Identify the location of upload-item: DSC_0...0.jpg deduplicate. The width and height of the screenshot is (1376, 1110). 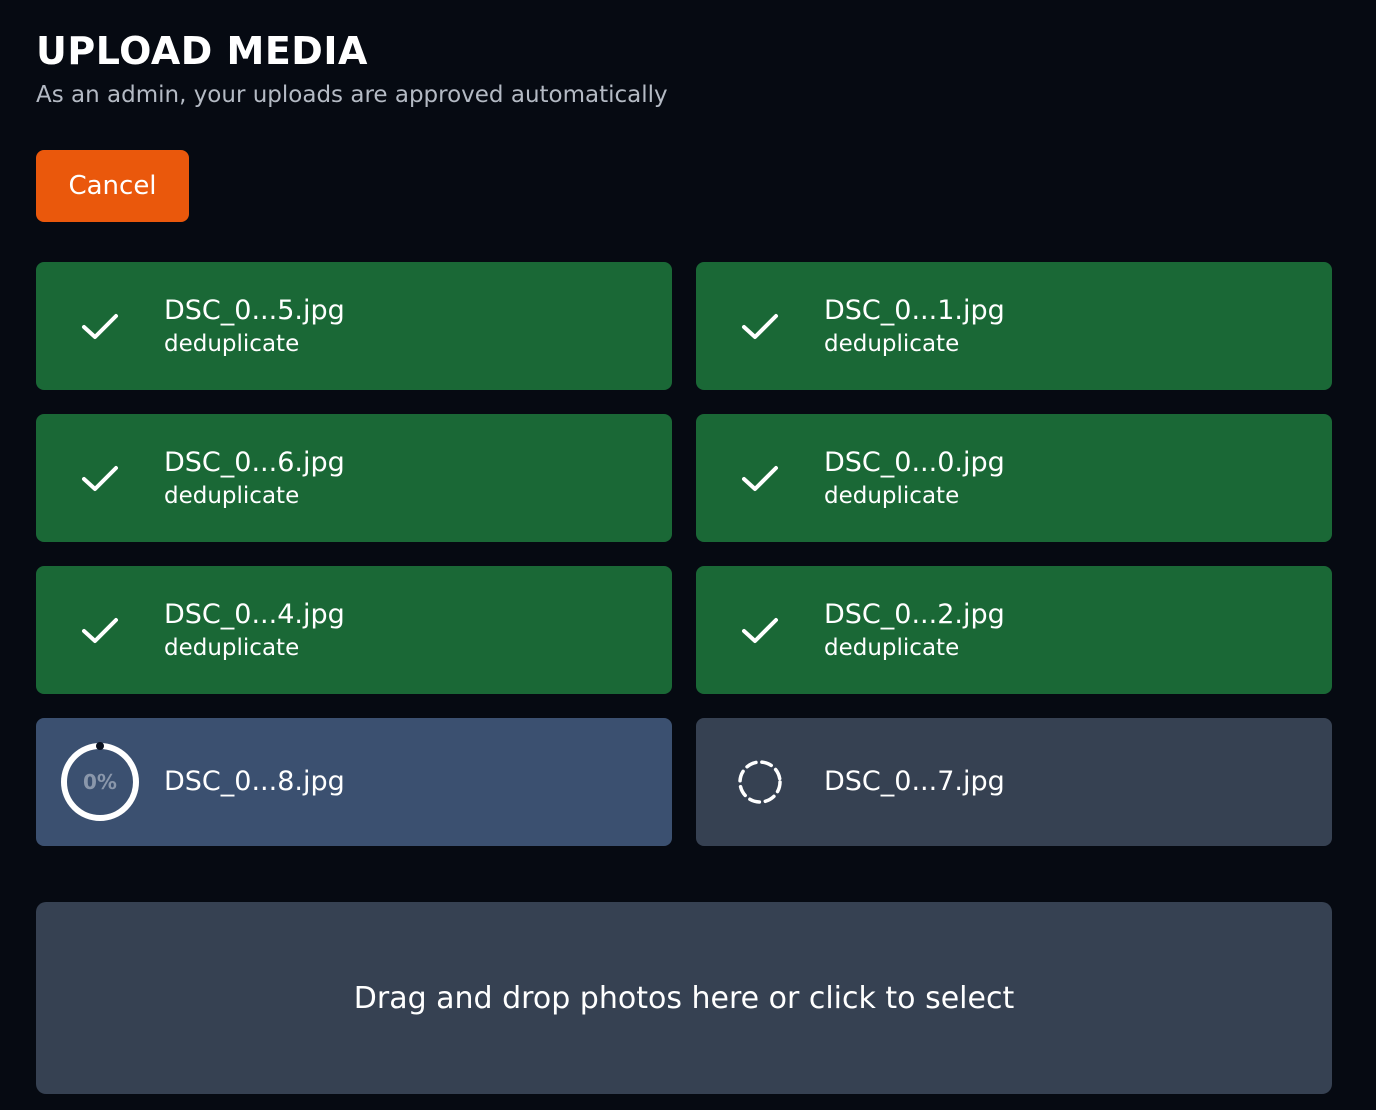
(1014, 478).